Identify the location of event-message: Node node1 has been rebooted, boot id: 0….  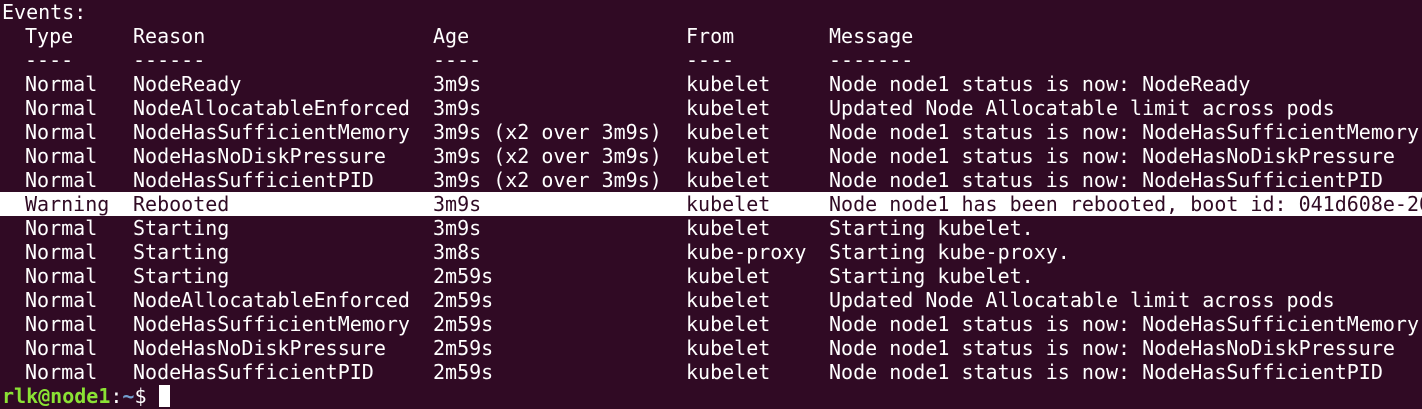
(1125, 204).